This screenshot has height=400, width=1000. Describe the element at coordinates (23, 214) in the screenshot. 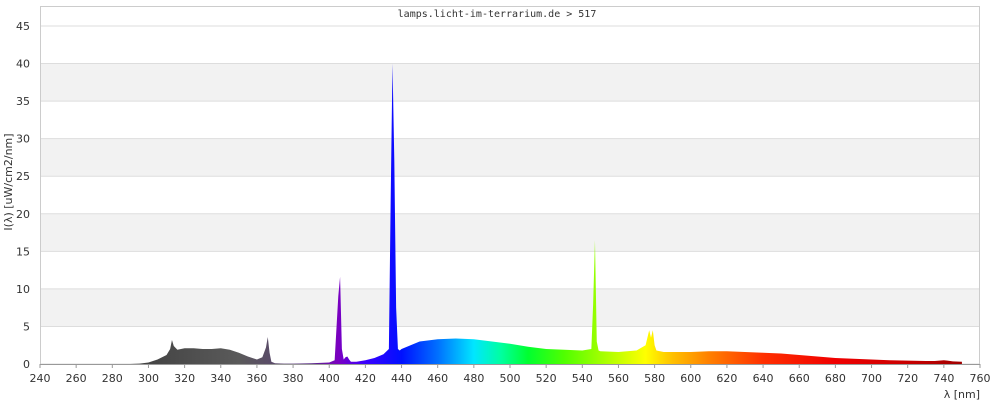

I see `y-tick-label: 20` at that location.